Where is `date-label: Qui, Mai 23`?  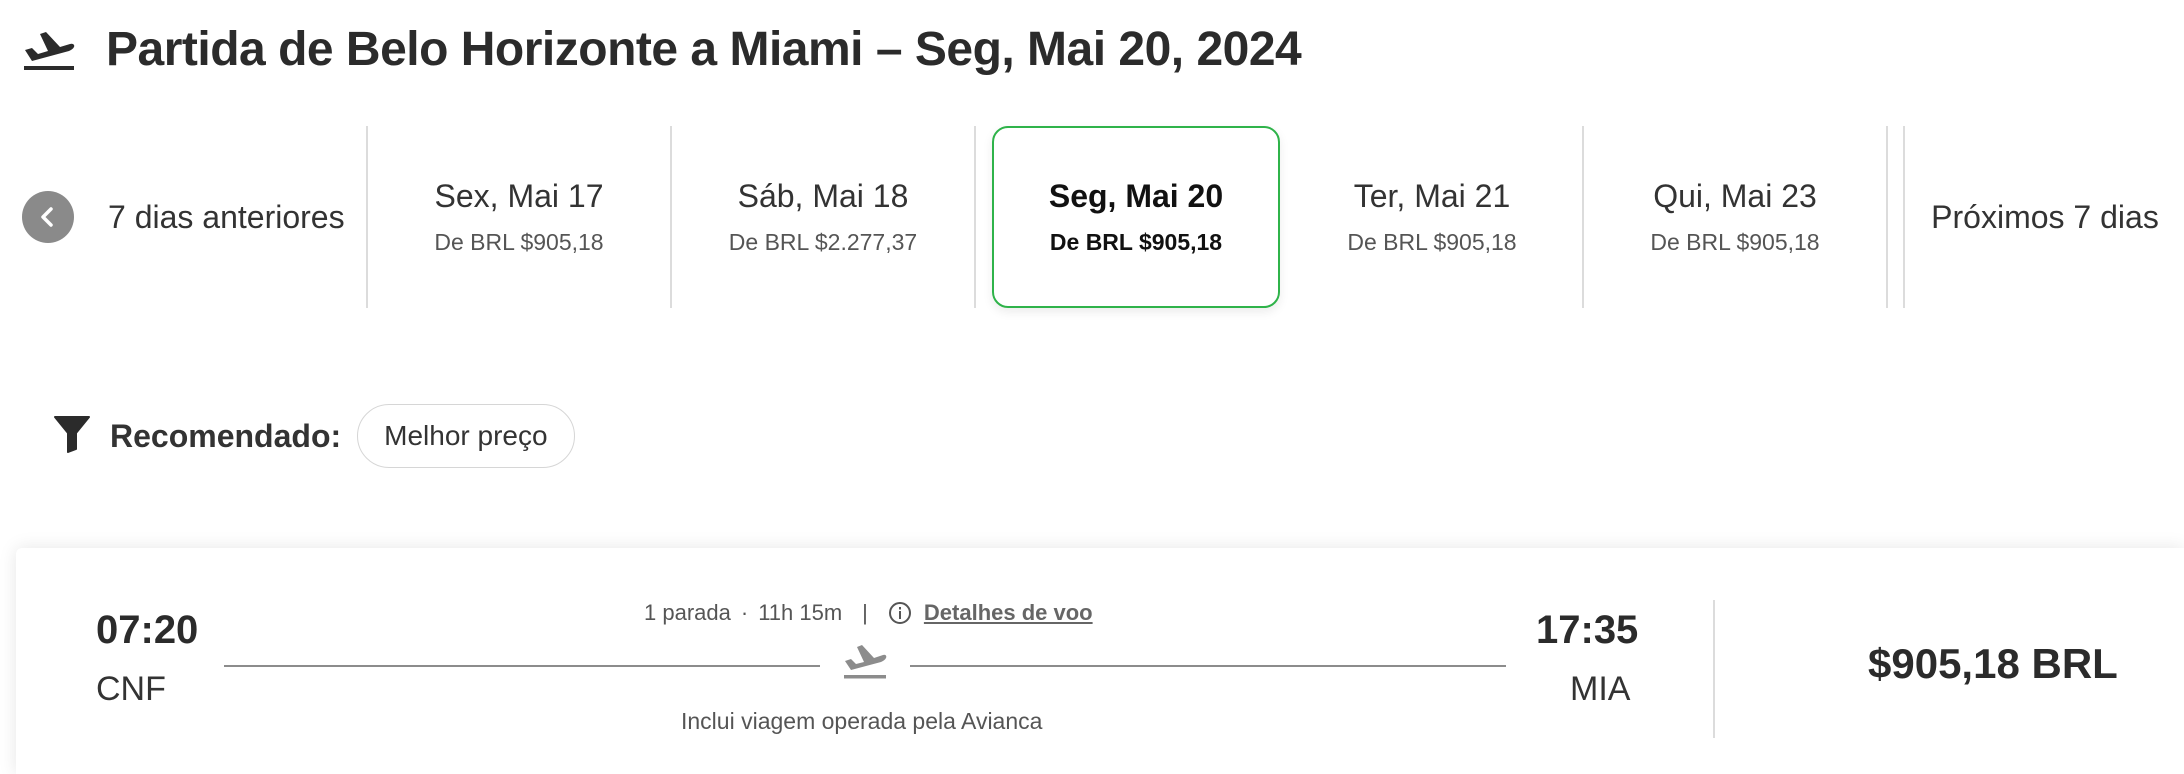 date-label: Qui, Mai 23 is located at coordinates (1735, 196).